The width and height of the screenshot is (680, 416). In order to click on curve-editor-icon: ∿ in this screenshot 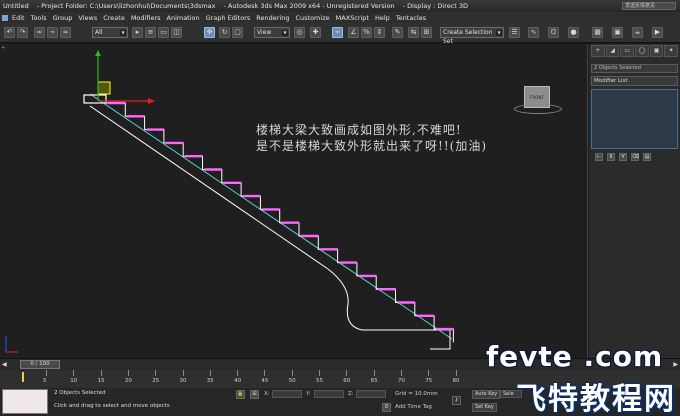, I will do `click(533, 32)`.